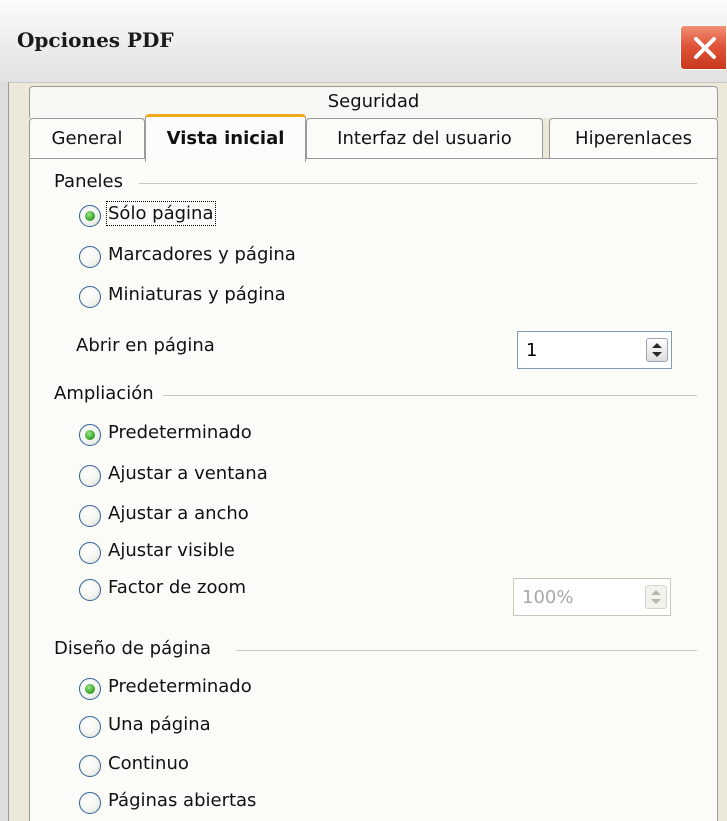  I want to click on tab-interfaz-usuario: Interfaz del usuario, so click(424, 138).